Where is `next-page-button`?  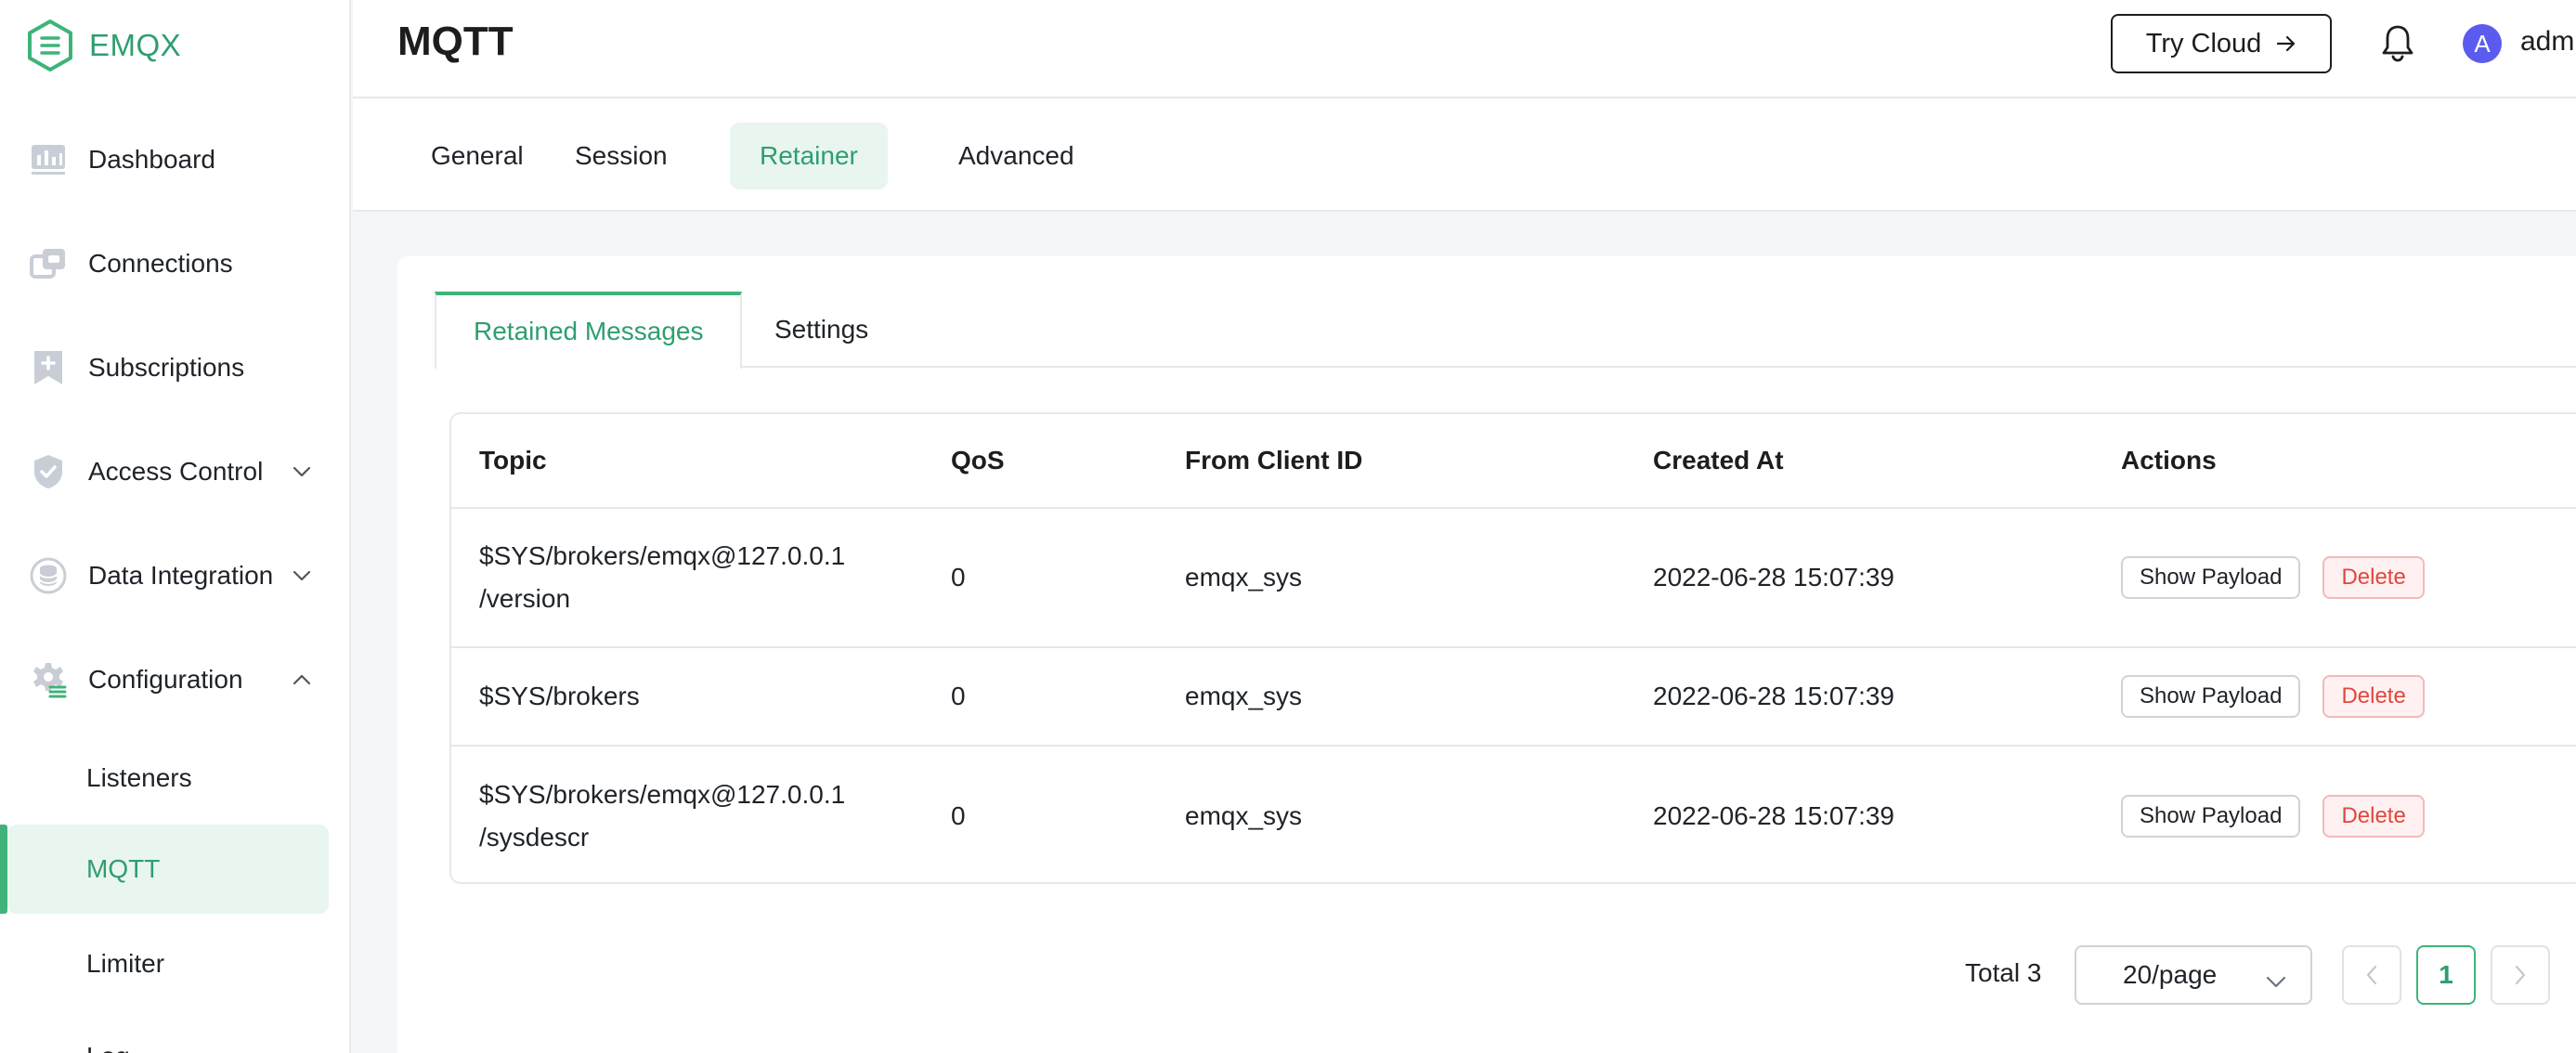
next-page-button is located at coordinates (2520, 975).